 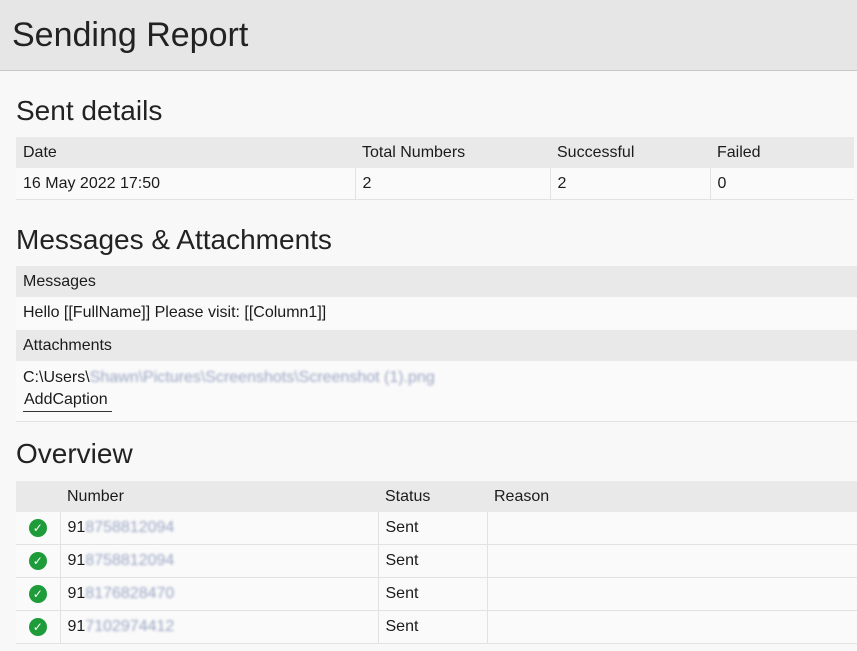 I want to click on column-header-status-icon, so click(x=38, y=496).